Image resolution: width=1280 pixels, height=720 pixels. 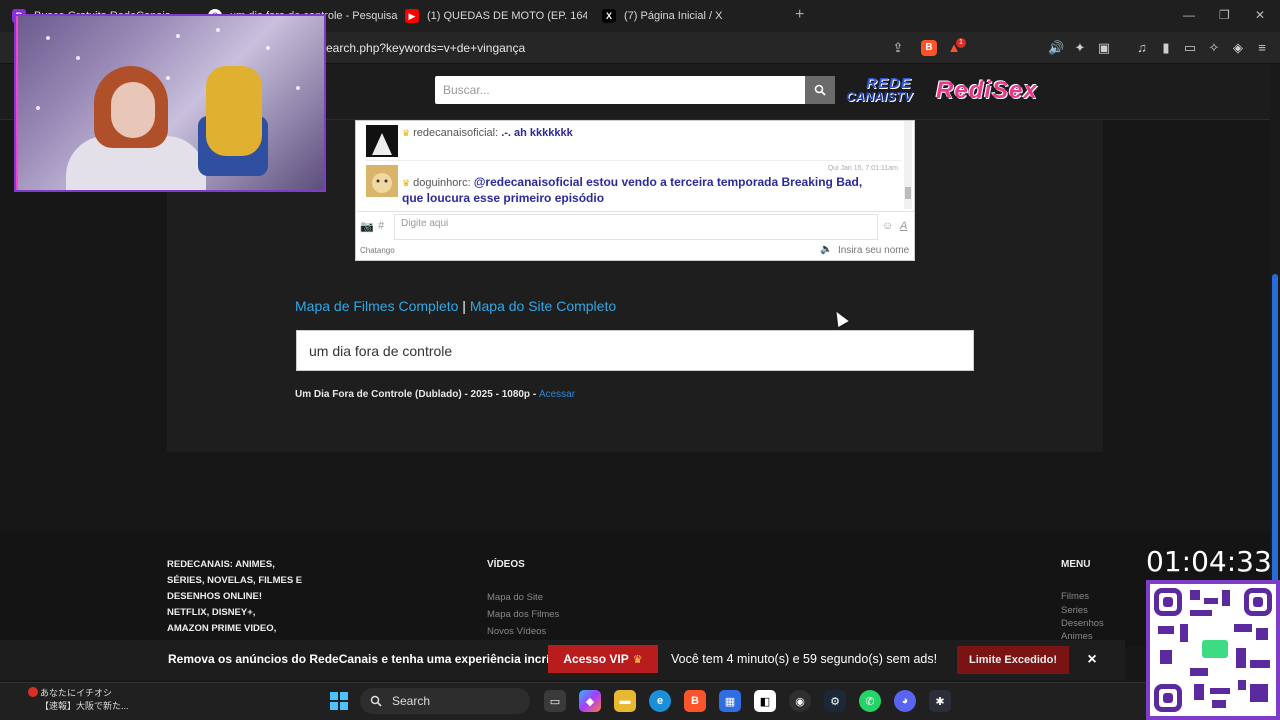 I want to click on footer-about-line: REDECANAIS: ANIMES,, so click(x=221, y=564).